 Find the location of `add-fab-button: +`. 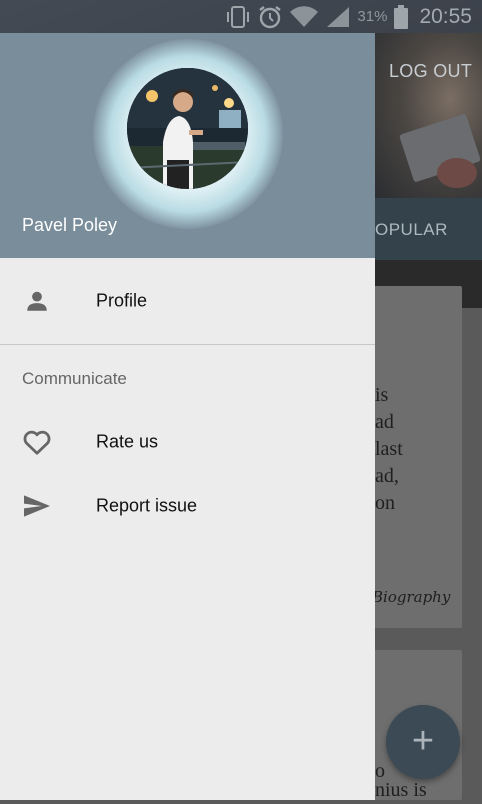

add-fab-button: + is located at coordinates (423, 742).